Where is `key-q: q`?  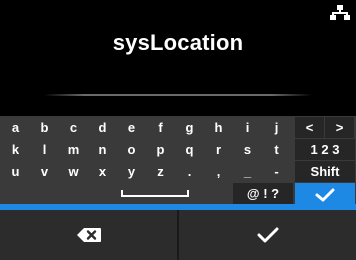 key-q: q is located at coordinates (189, 149).